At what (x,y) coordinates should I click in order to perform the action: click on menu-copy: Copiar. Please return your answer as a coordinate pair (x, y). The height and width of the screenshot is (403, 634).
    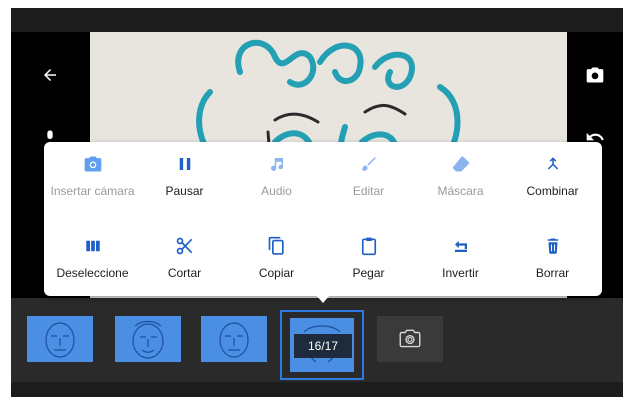
    Looking at the image, I should click on (276, 254).